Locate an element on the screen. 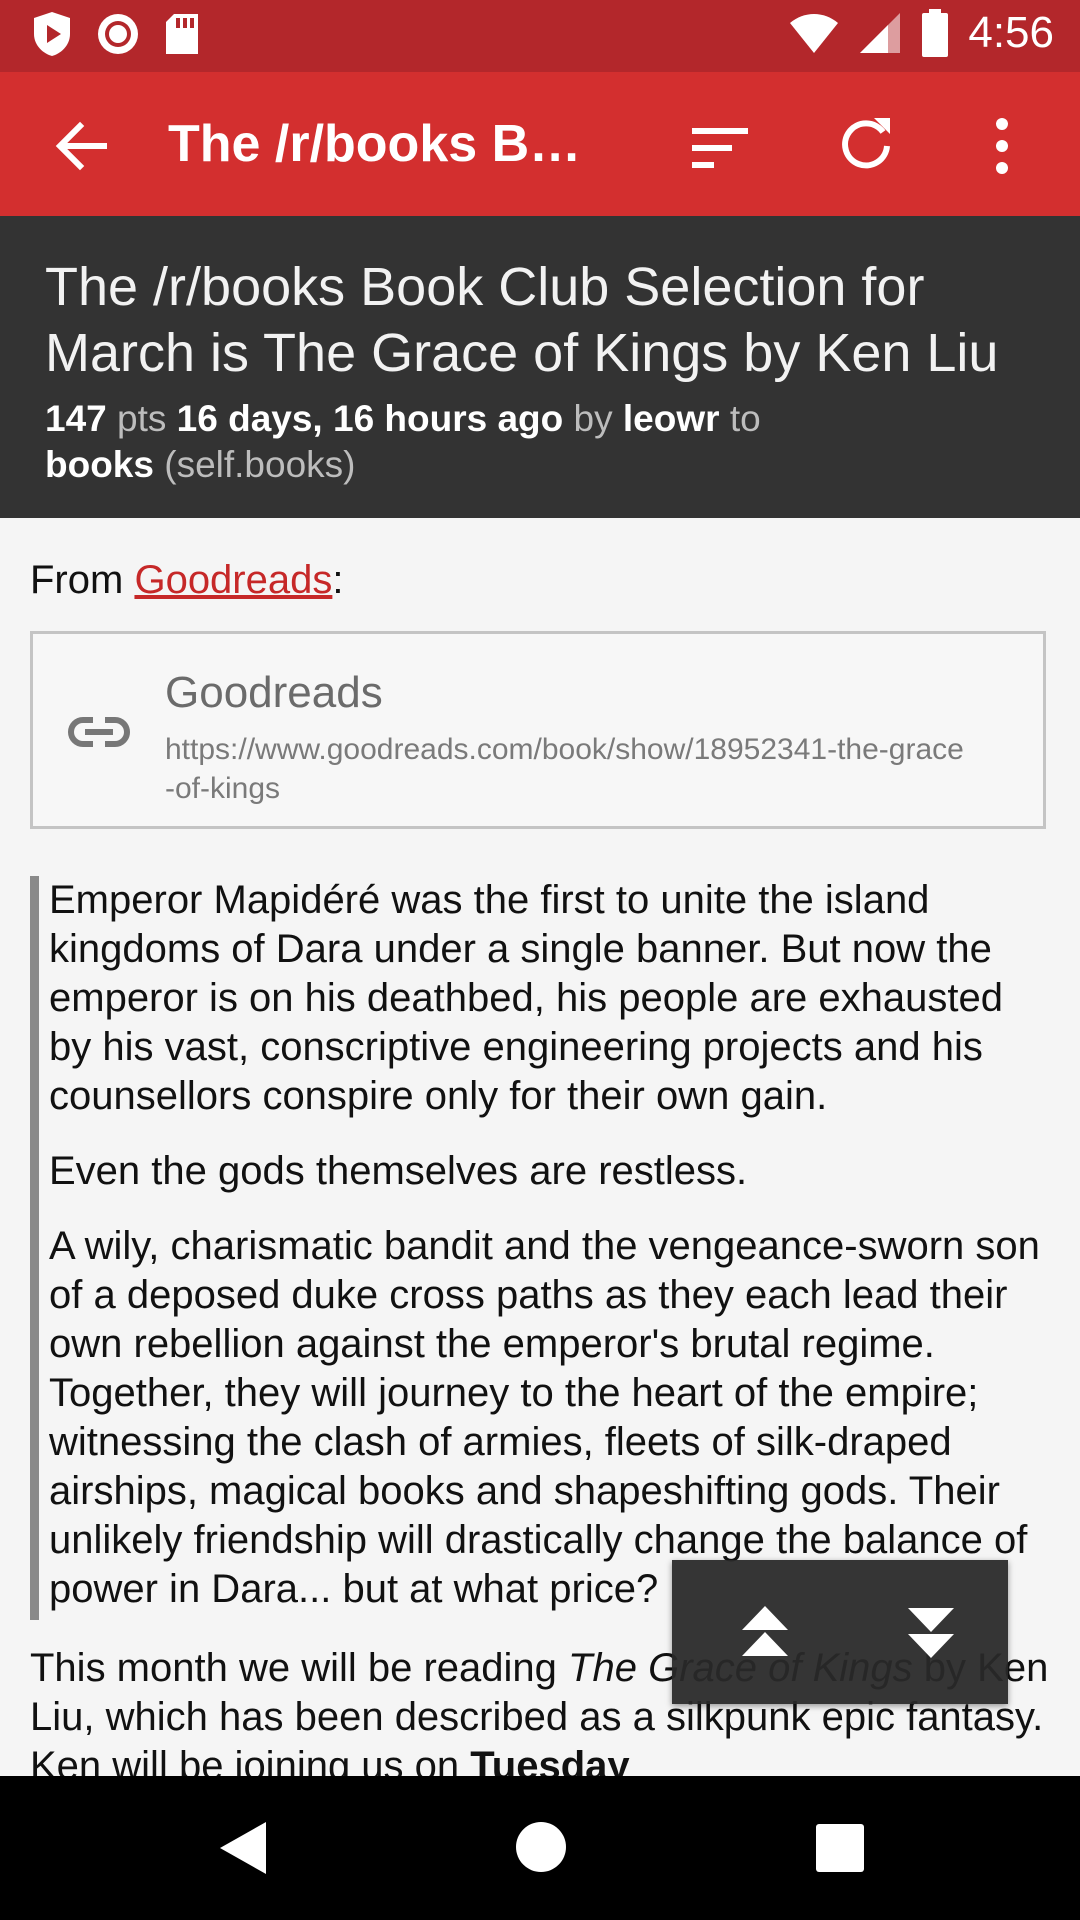 The width and height of the screenshot is (1080, 1920). post-domain: (self.books) is located at coordinates (260, 464).